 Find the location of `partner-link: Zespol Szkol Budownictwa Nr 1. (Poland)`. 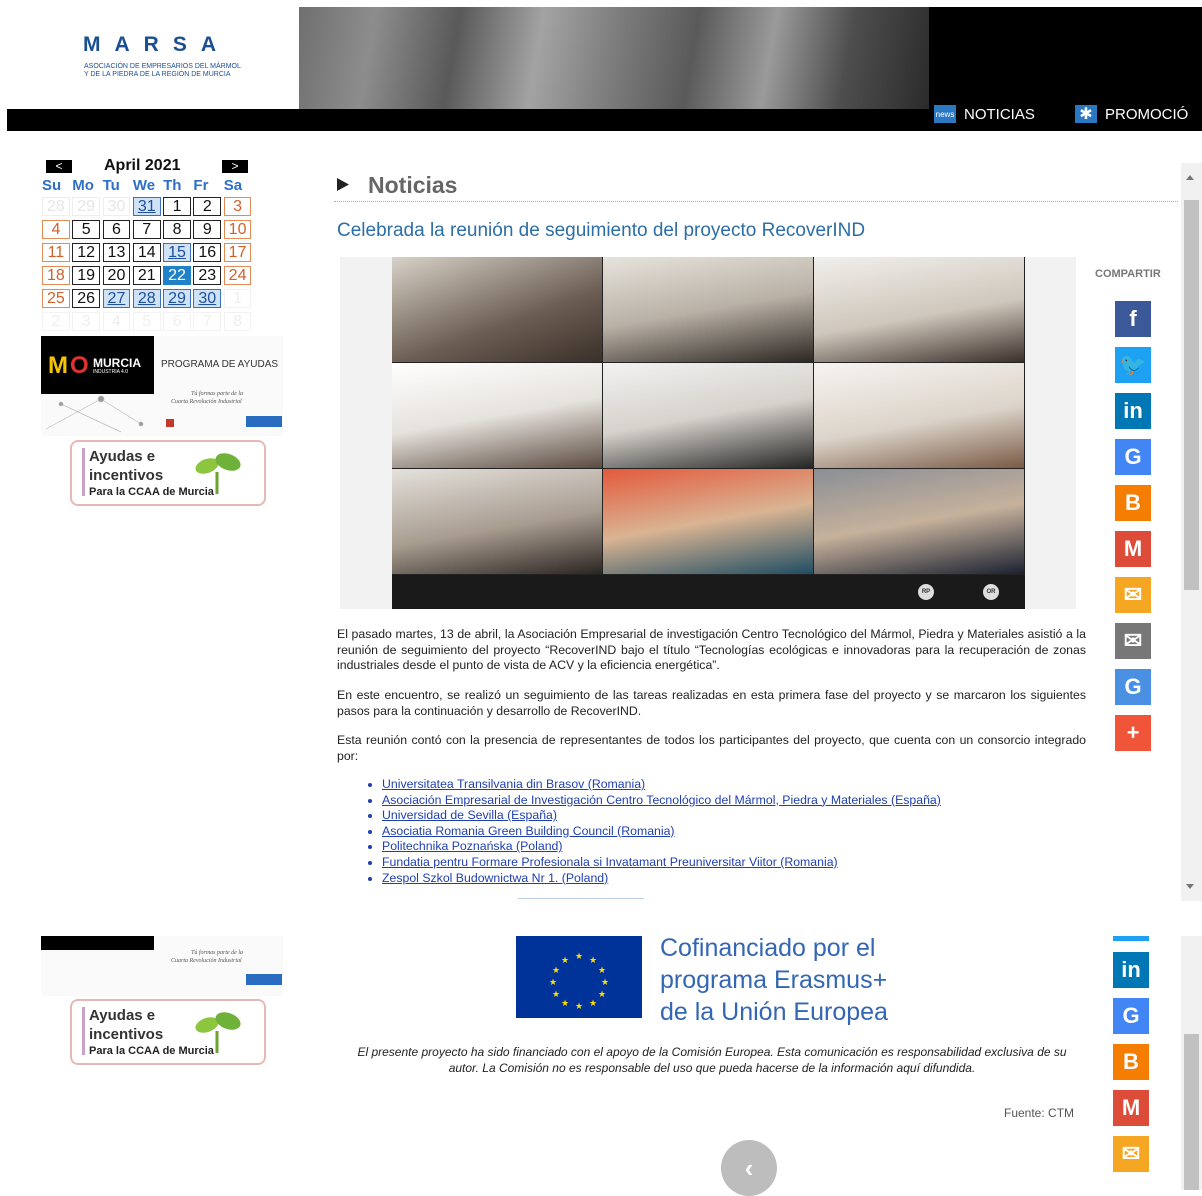

partner-link: Zespol Szkol Budownictwa Nr 1. (Poland) is located at coordinates (495, 878).